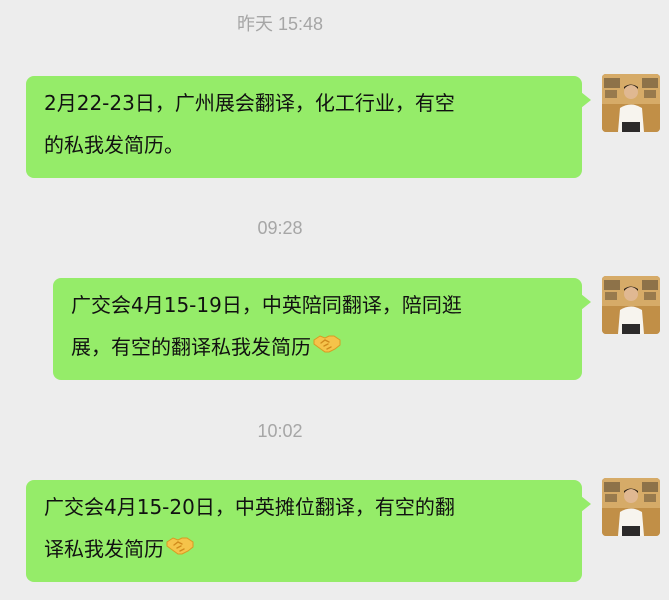 The width and height of the screenshot is (669, 600). I want to click on message-text-line: 2月22-23日，广州展会翻译，化工行业，有空, so click(249, 103).